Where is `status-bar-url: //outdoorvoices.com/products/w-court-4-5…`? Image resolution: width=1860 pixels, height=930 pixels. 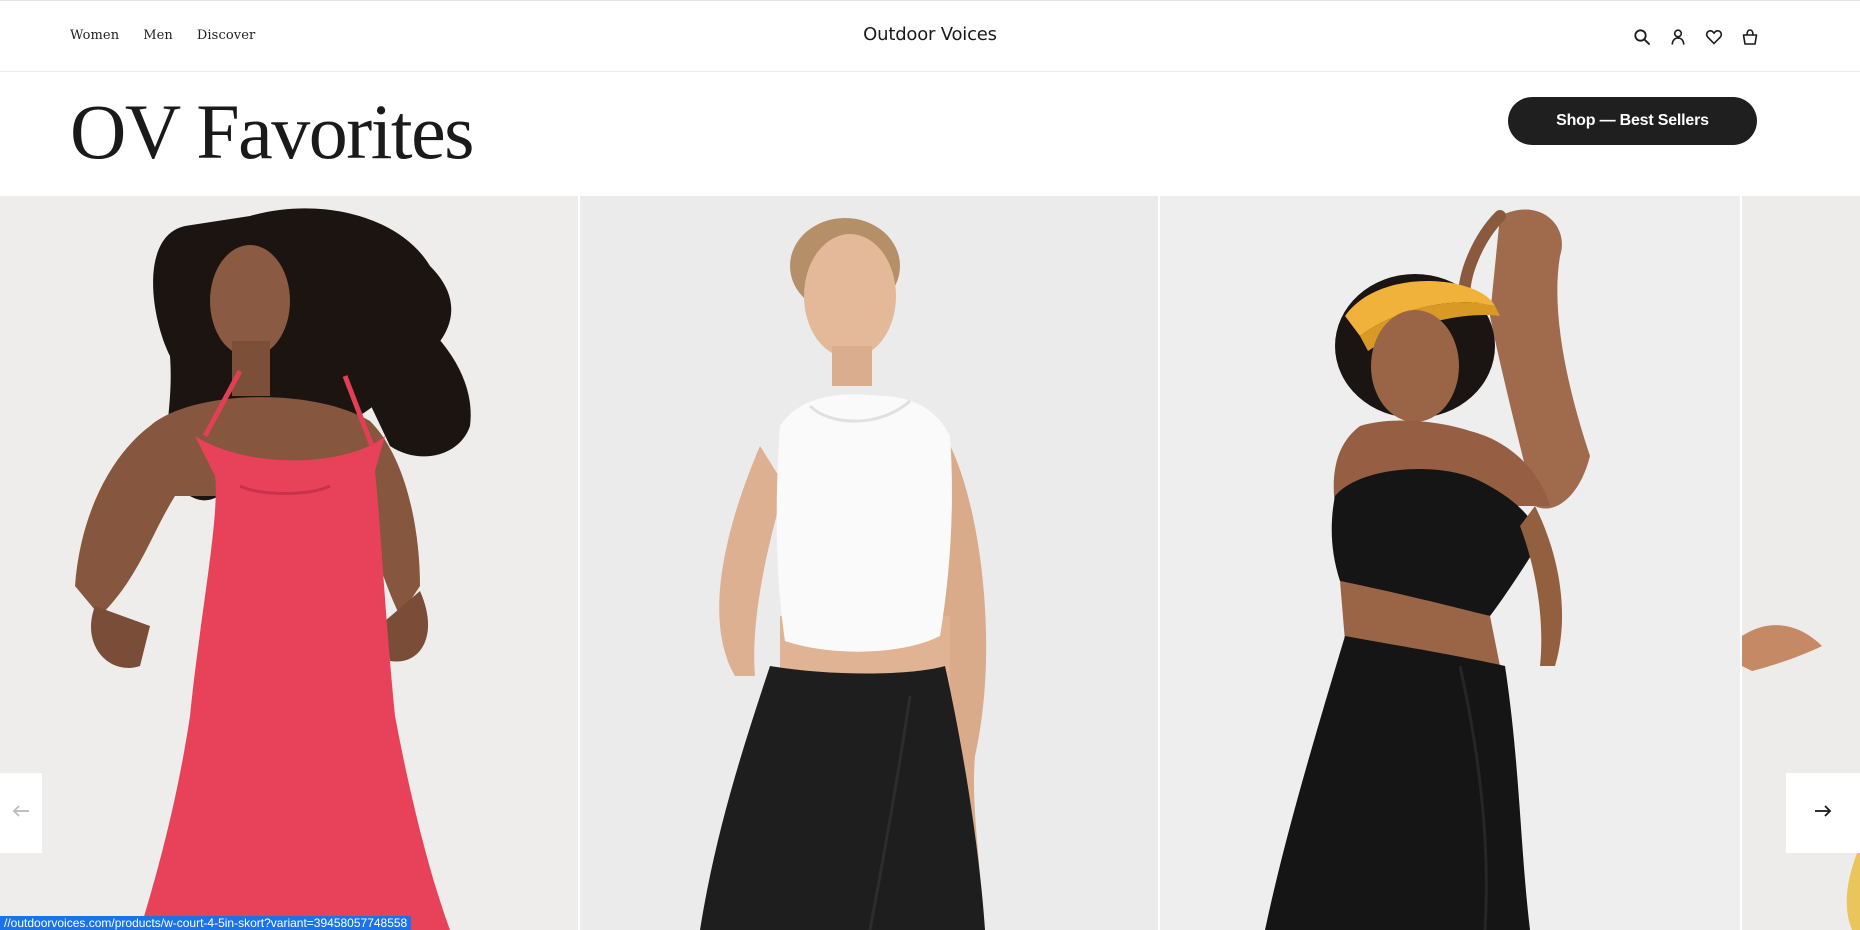
status-bar-url: //outdoorvoices.com/products/w-court-4-5… is located at coordinates (206, 923).